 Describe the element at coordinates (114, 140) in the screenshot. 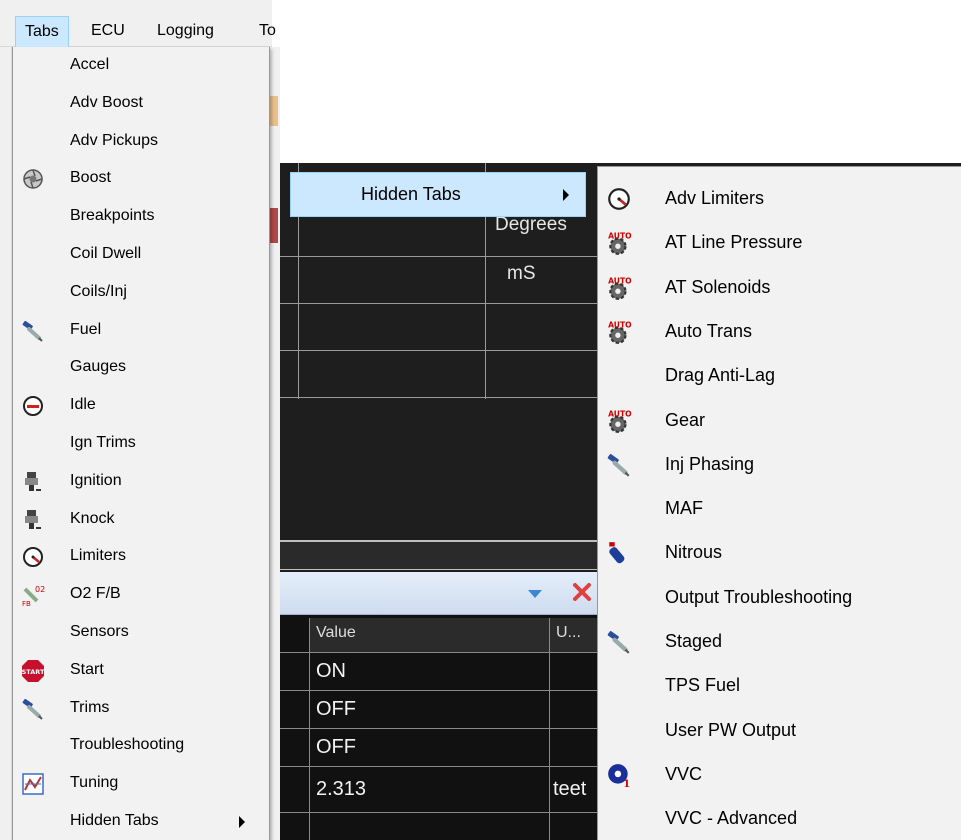

I see `menu-item-label: Adv Pickups` at that location.